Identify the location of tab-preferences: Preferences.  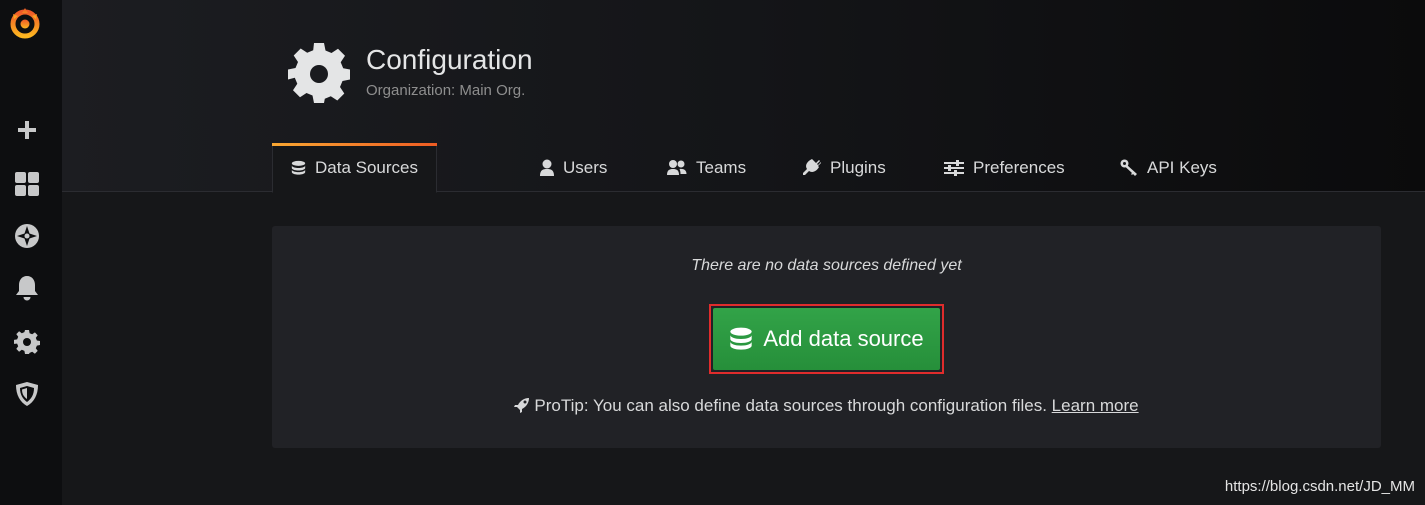
(1004, 167).